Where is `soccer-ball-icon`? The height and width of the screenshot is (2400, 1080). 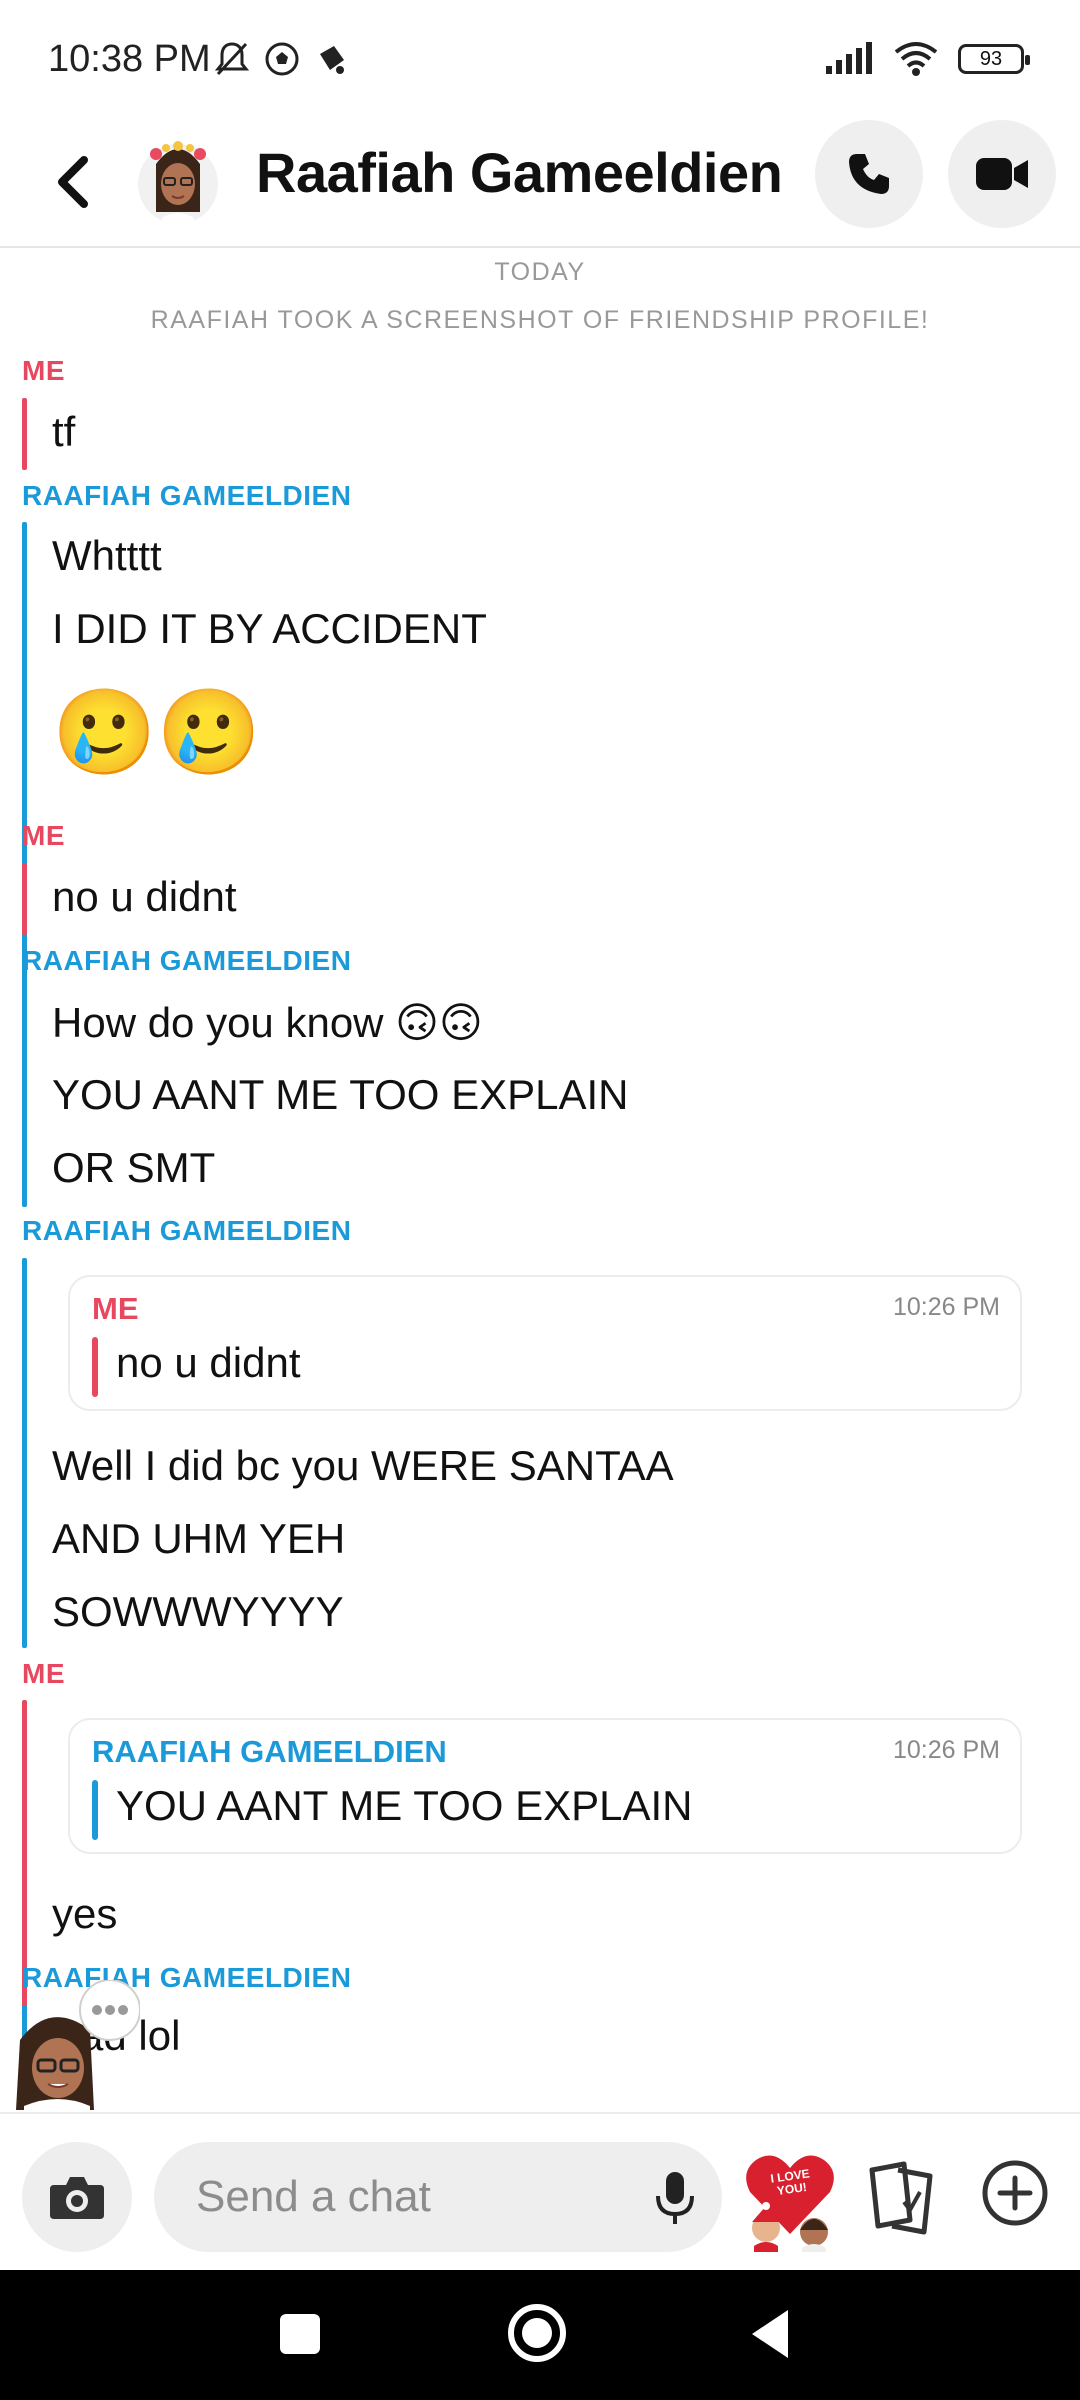 soccer-ball-icon is located at coordinates (282, 59).